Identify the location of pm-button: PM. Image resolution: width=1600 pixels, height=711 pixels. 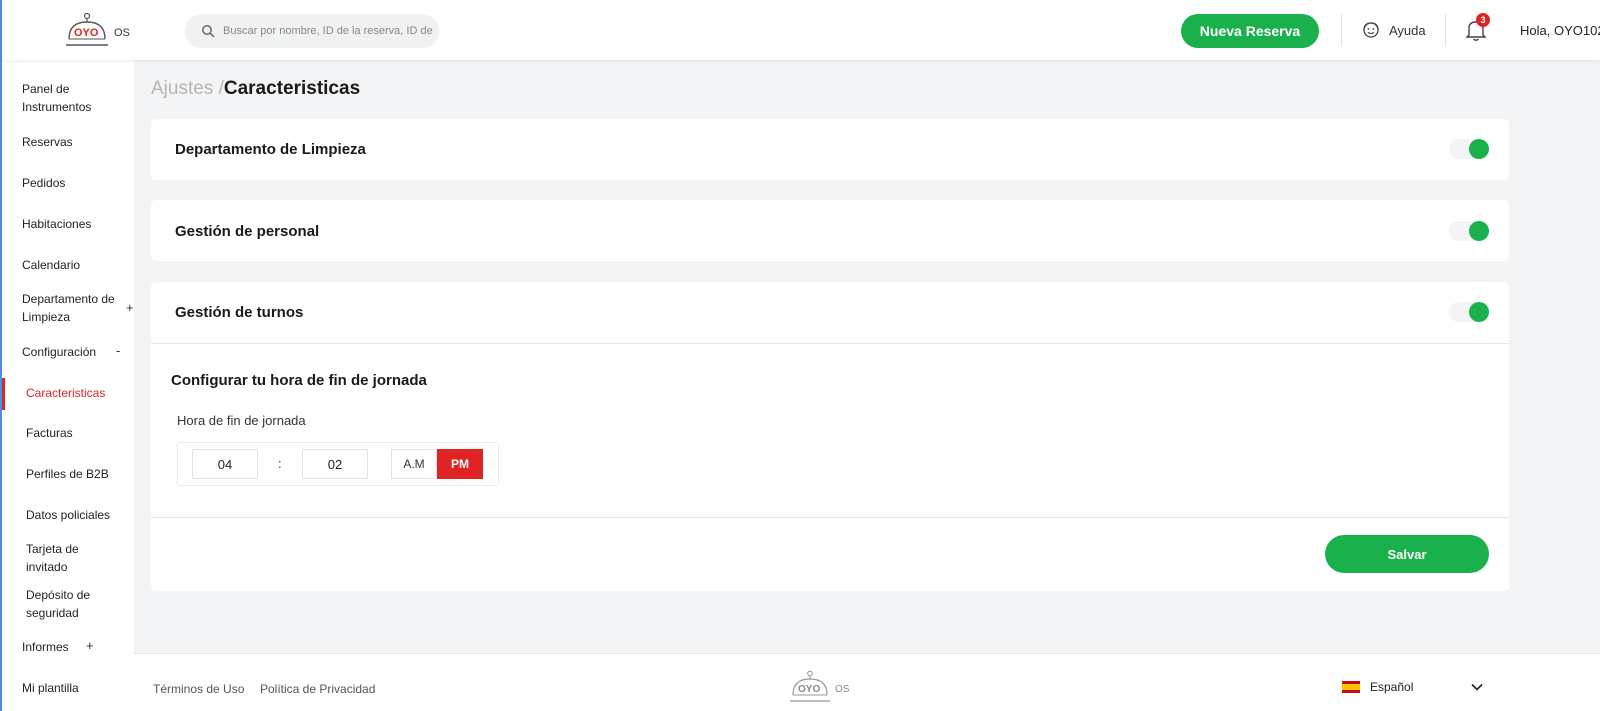
(460, 464).